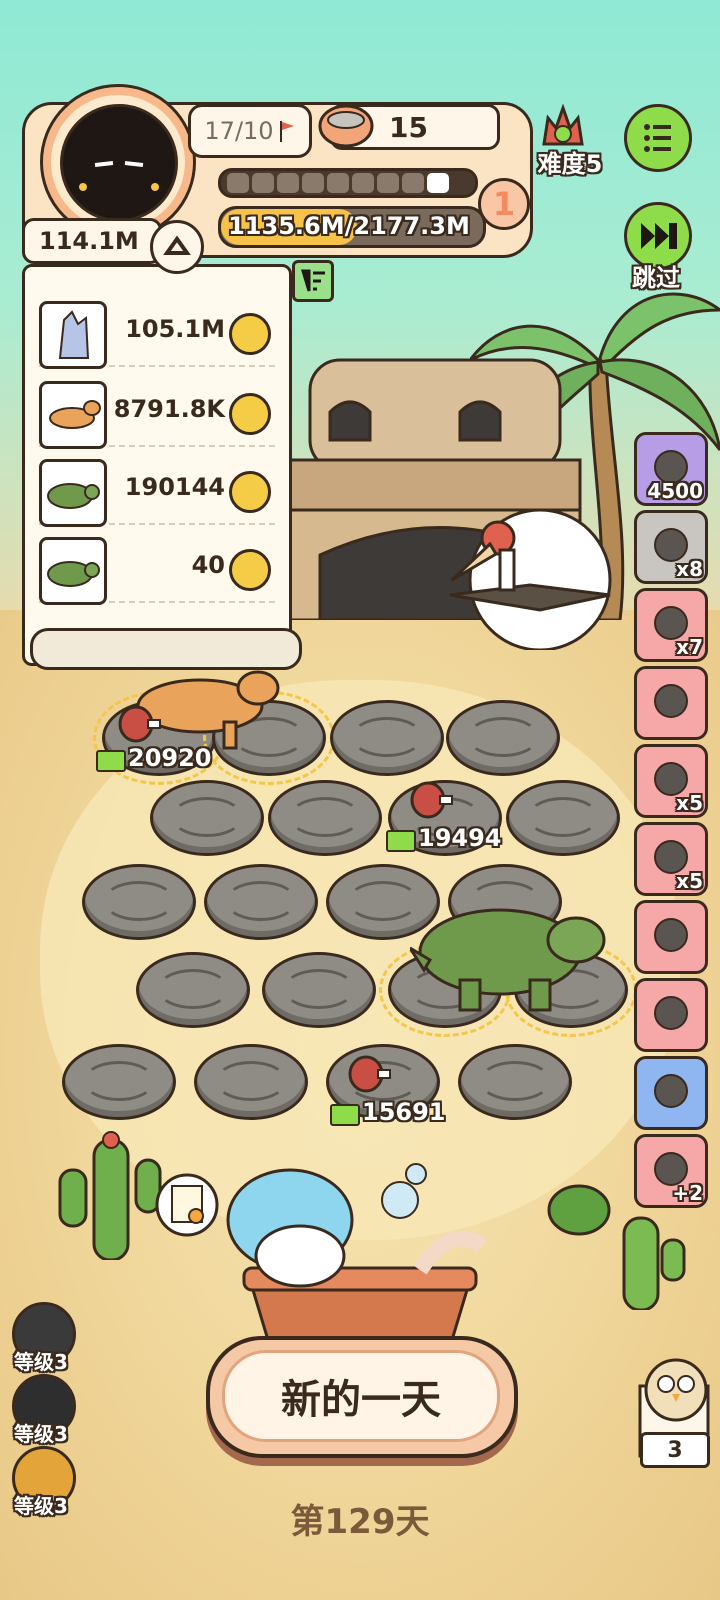 The width and height of the screenshot is (720, 1600). Describe the element at coordinates (170, 758) in the screenshot. I see `meat-value: 20920` at that location.